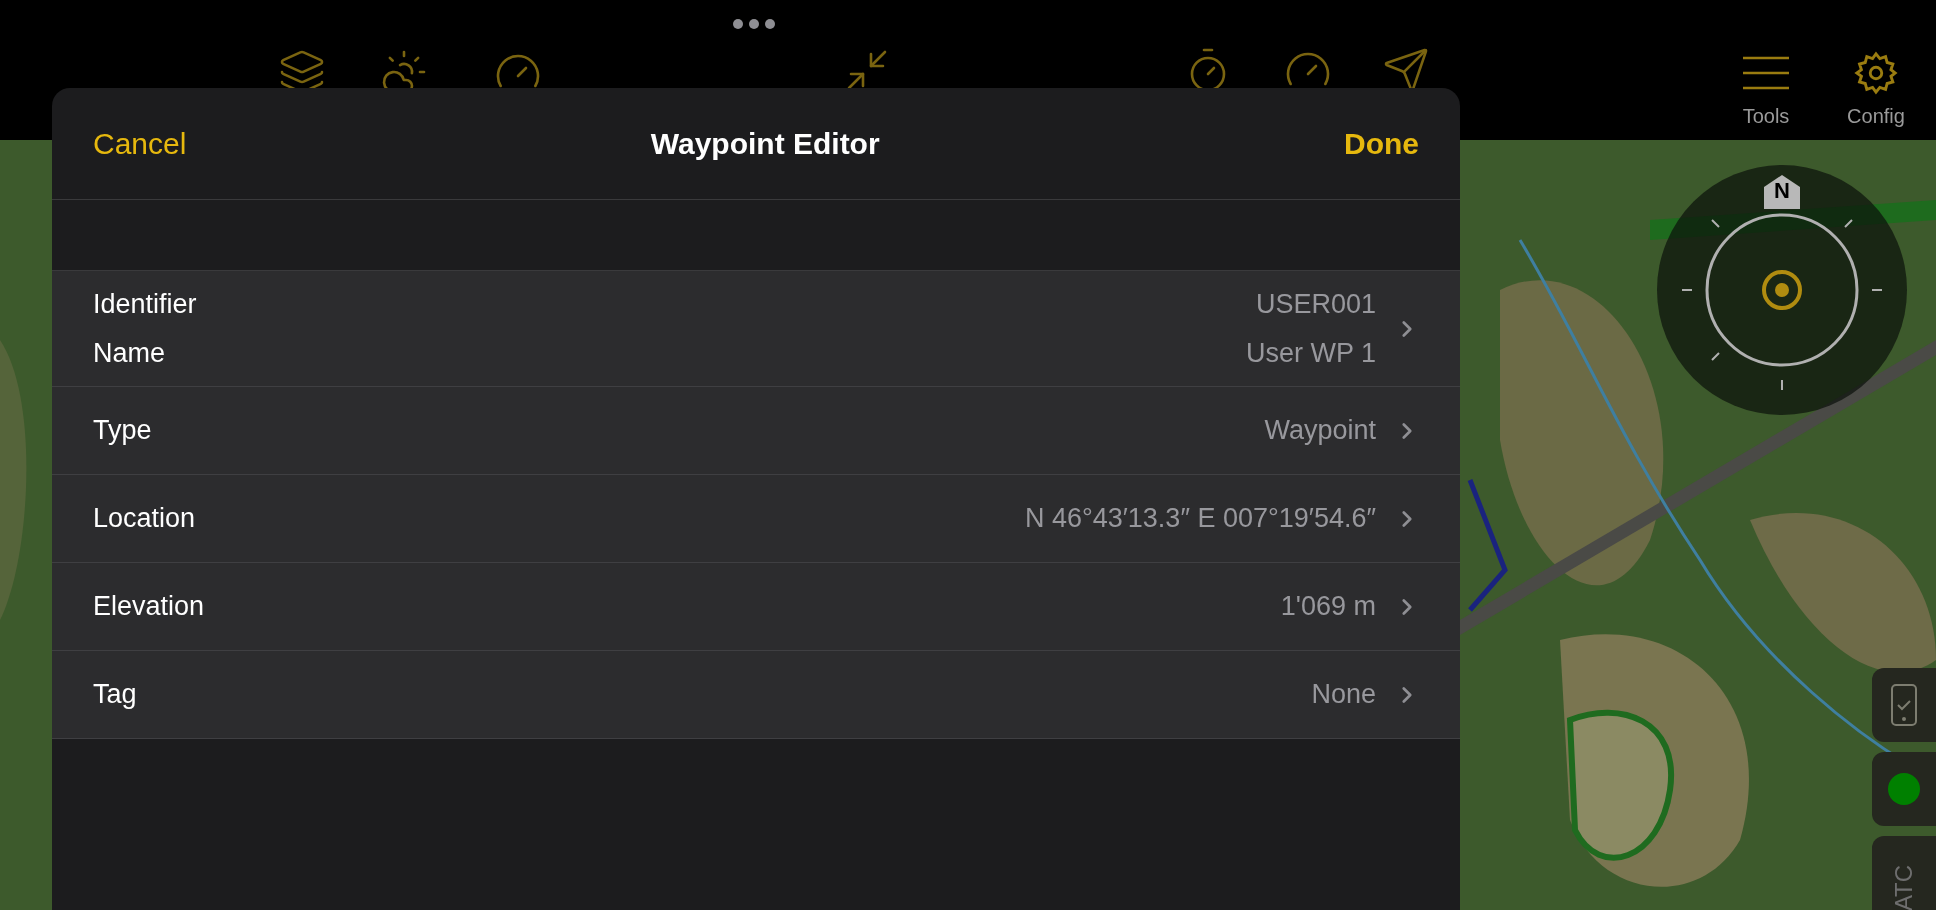  Describe the element at coordinates (756, 695) in the screenshot. I see `settings-row: Tag None` at that location.